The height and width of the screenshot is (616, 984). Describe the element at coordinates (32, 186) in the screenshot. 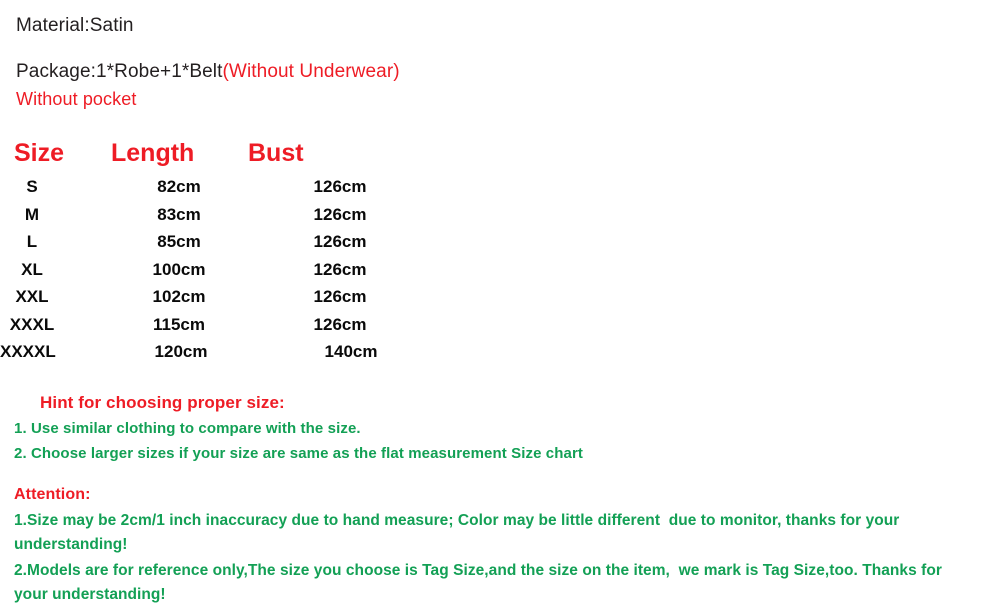

I see `cell-size: S` at that location.